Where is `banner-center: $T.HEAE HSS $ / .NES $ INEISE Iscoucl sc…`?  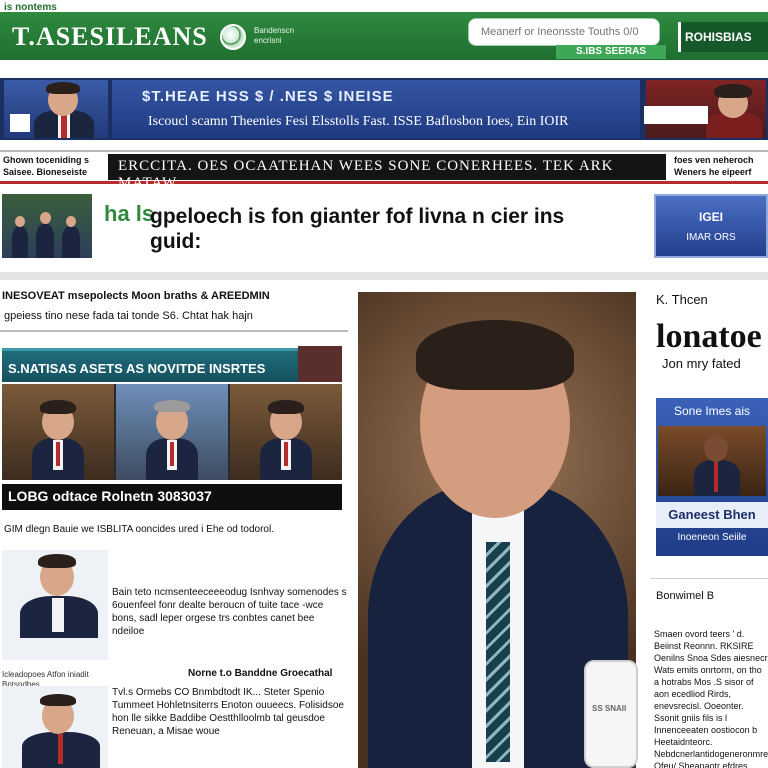
banner-center: $T.HEAE HSS $ / .NES $ INEISE Iscoucl sc… is located at coordinates (376, 109).